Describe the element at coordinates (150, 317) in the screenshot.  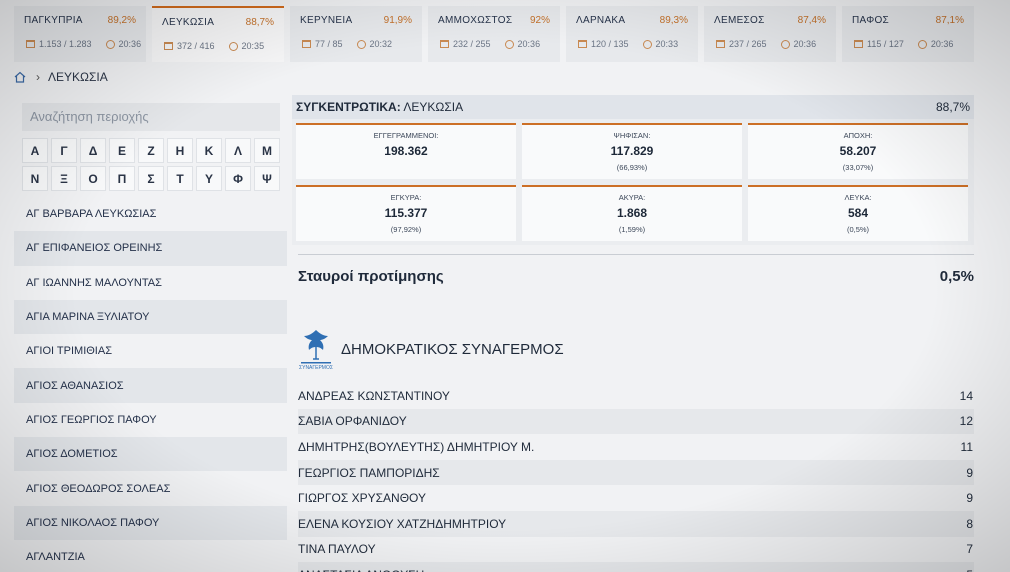
I see `area-list-item: ΑΓΙΑ ΜΑΡΙΝΑ ΞΥΛΙΑΤΟΥ` at that location.